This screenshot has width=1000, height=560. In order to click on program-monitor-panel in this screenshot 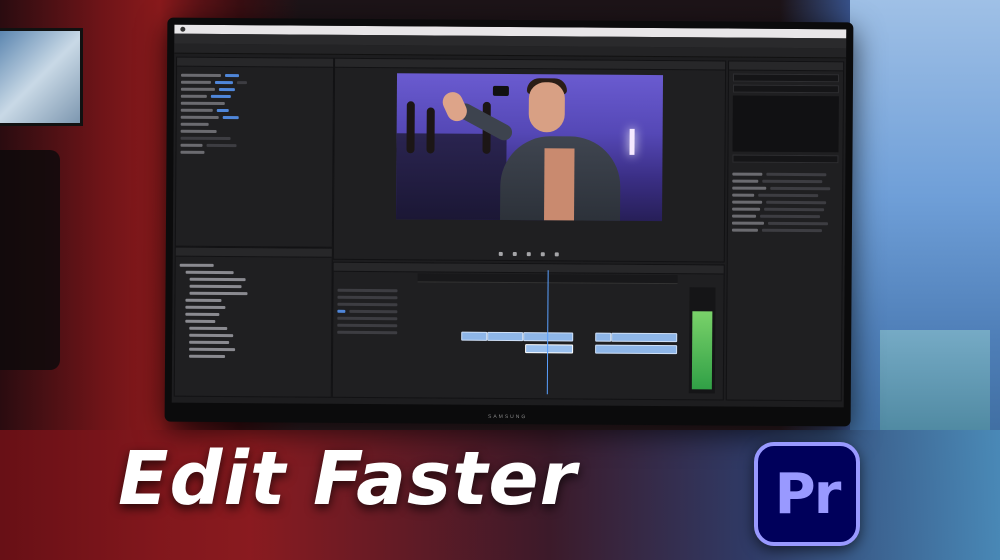, I will do `click(529, 160)`.